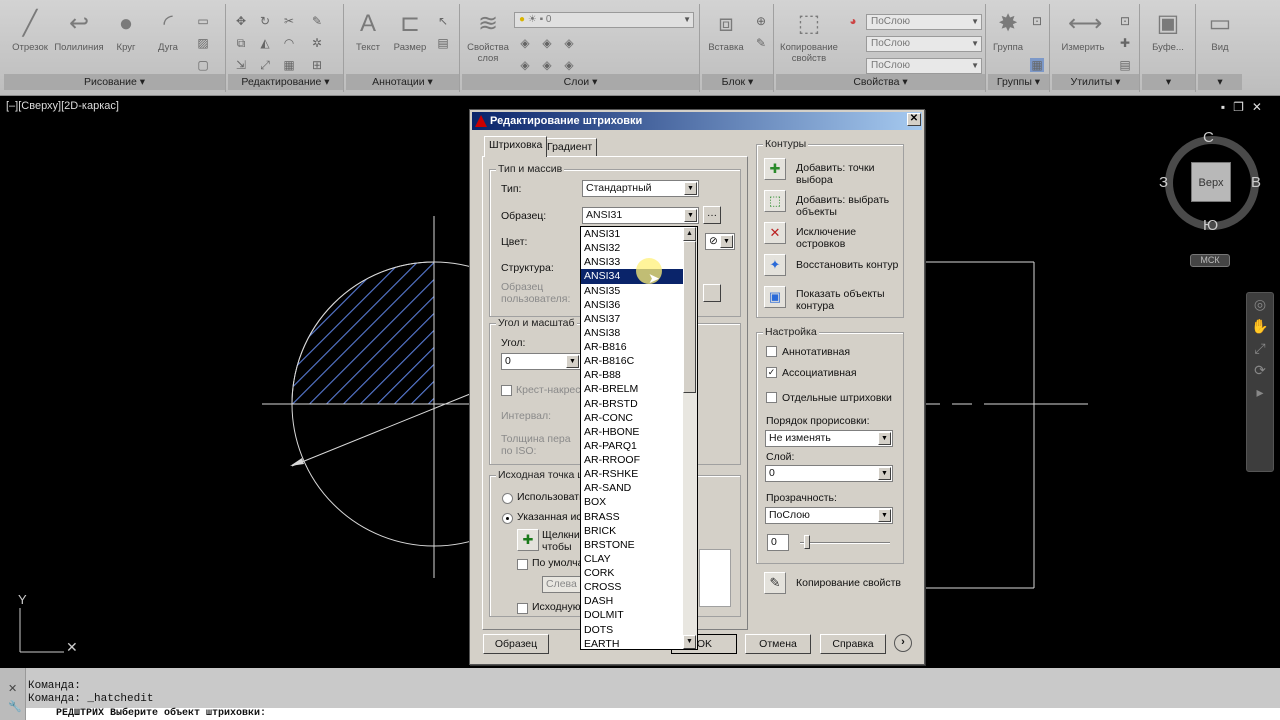 The height and width of the screenshot is (720, 1280). I want to click on transparency-slider-thumb, so click(807, 542).